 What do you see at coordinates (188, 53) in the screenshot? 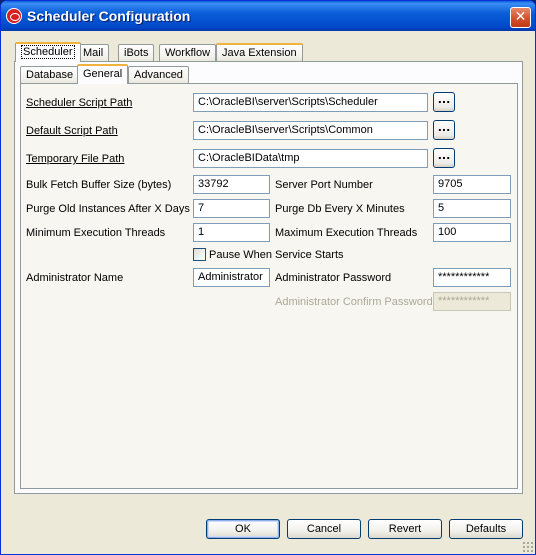
I see `tab-workflow-label: Workflow` at bounding box center [188, 53].